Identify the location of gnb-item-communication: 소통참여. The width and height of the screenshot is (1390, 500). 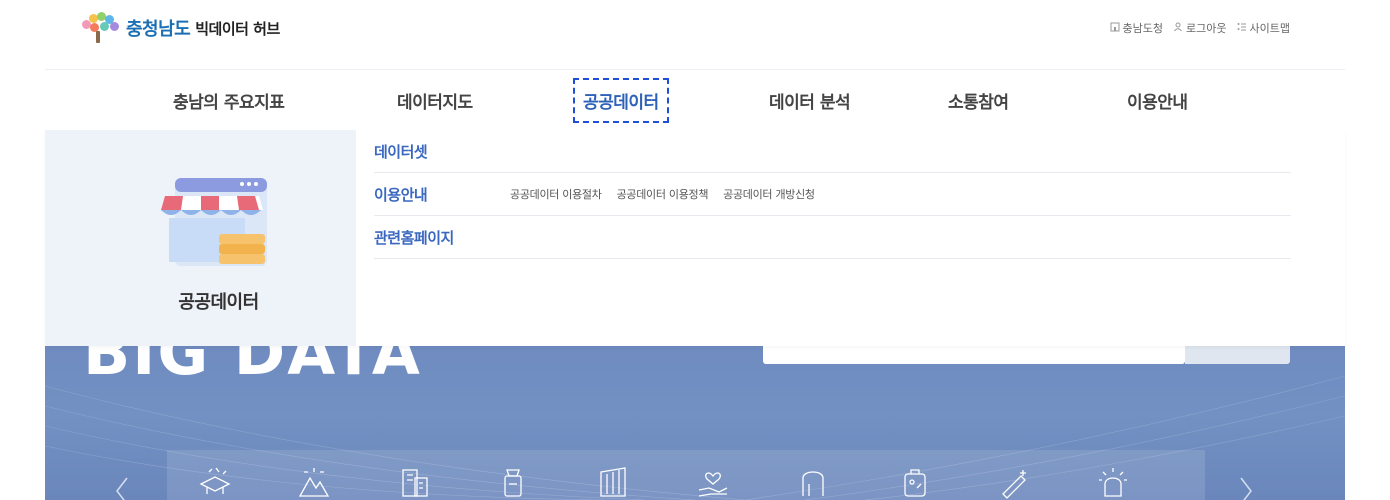
(978, 100).